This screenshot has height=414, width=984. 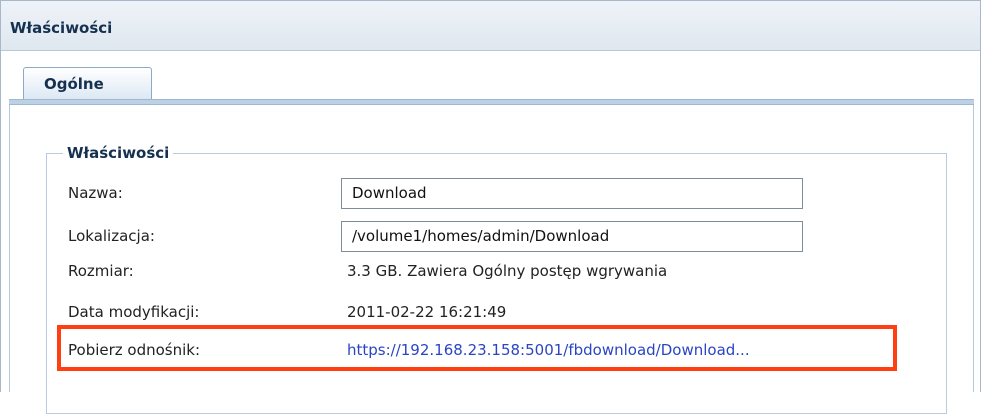 I want to click on modified-value: 2011-02-22 16:21:49, so click(x=427, y=312).